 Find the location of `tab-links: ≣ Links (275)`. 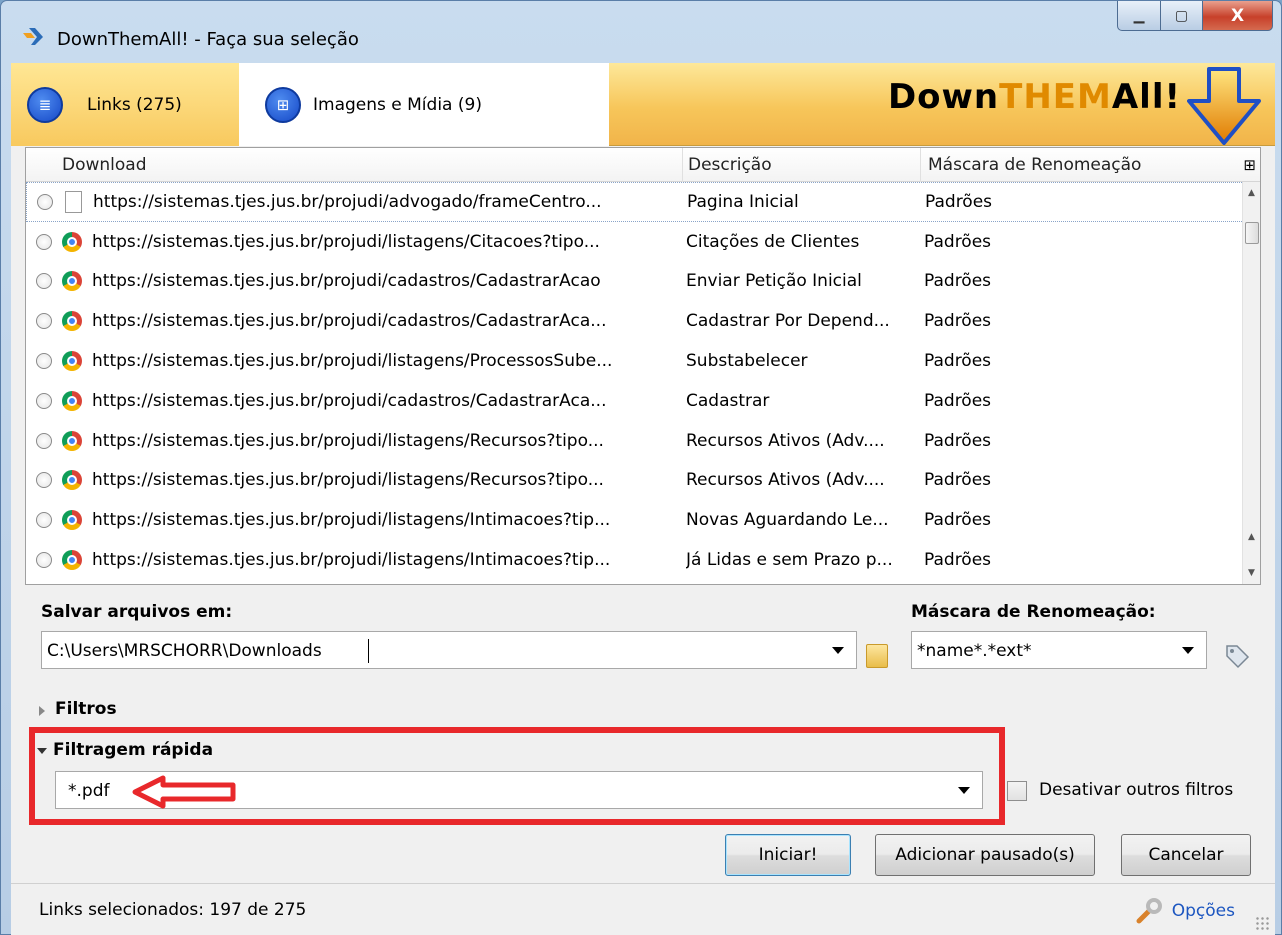

tab-links: ≣ Links (275) is located at coordinates (125, 104).